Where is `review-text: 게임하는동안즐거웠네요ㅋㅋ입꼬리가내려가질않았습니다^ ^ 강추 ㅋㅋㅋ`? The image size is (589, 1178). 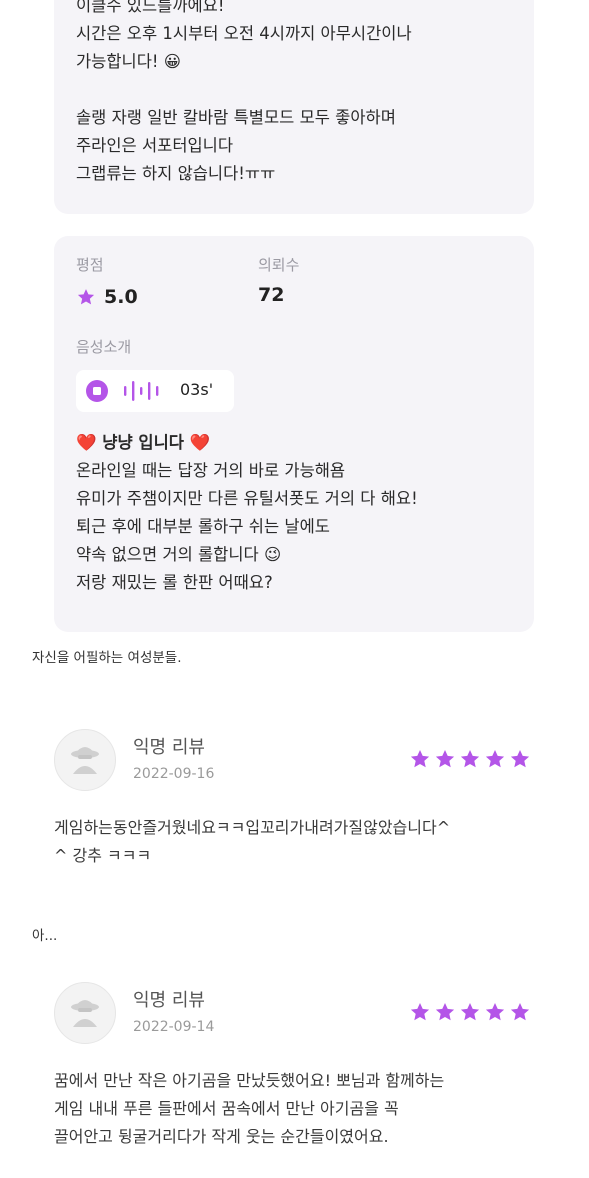 review-text: 게임하는동안즐거웠네요ㅋㅋ입꼬리가내려가질않았습니다^ ^ 강추 ㅋㅋㅋ is located at coordinates (252, 841).